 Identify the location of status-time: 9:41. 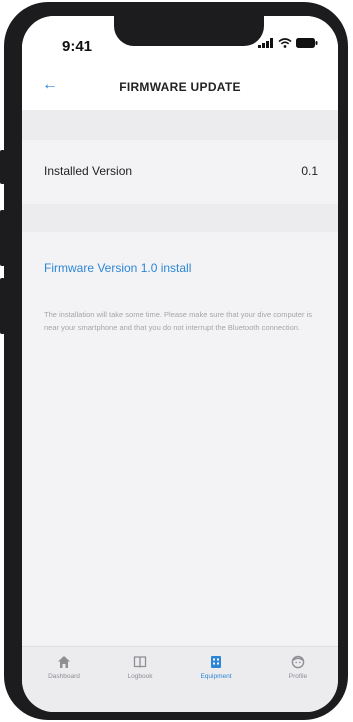
(77, 46).